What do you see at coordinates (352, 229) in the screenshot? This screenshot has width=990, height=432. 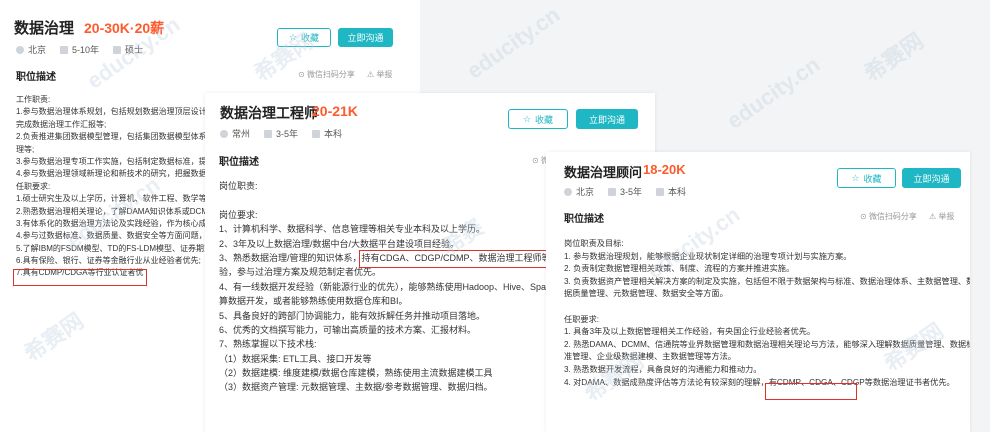 I see `desc-line: 1、计算机科学、数据科学、信息管理等相关专业本科及以上学历。` at bounding box center [352, 229].